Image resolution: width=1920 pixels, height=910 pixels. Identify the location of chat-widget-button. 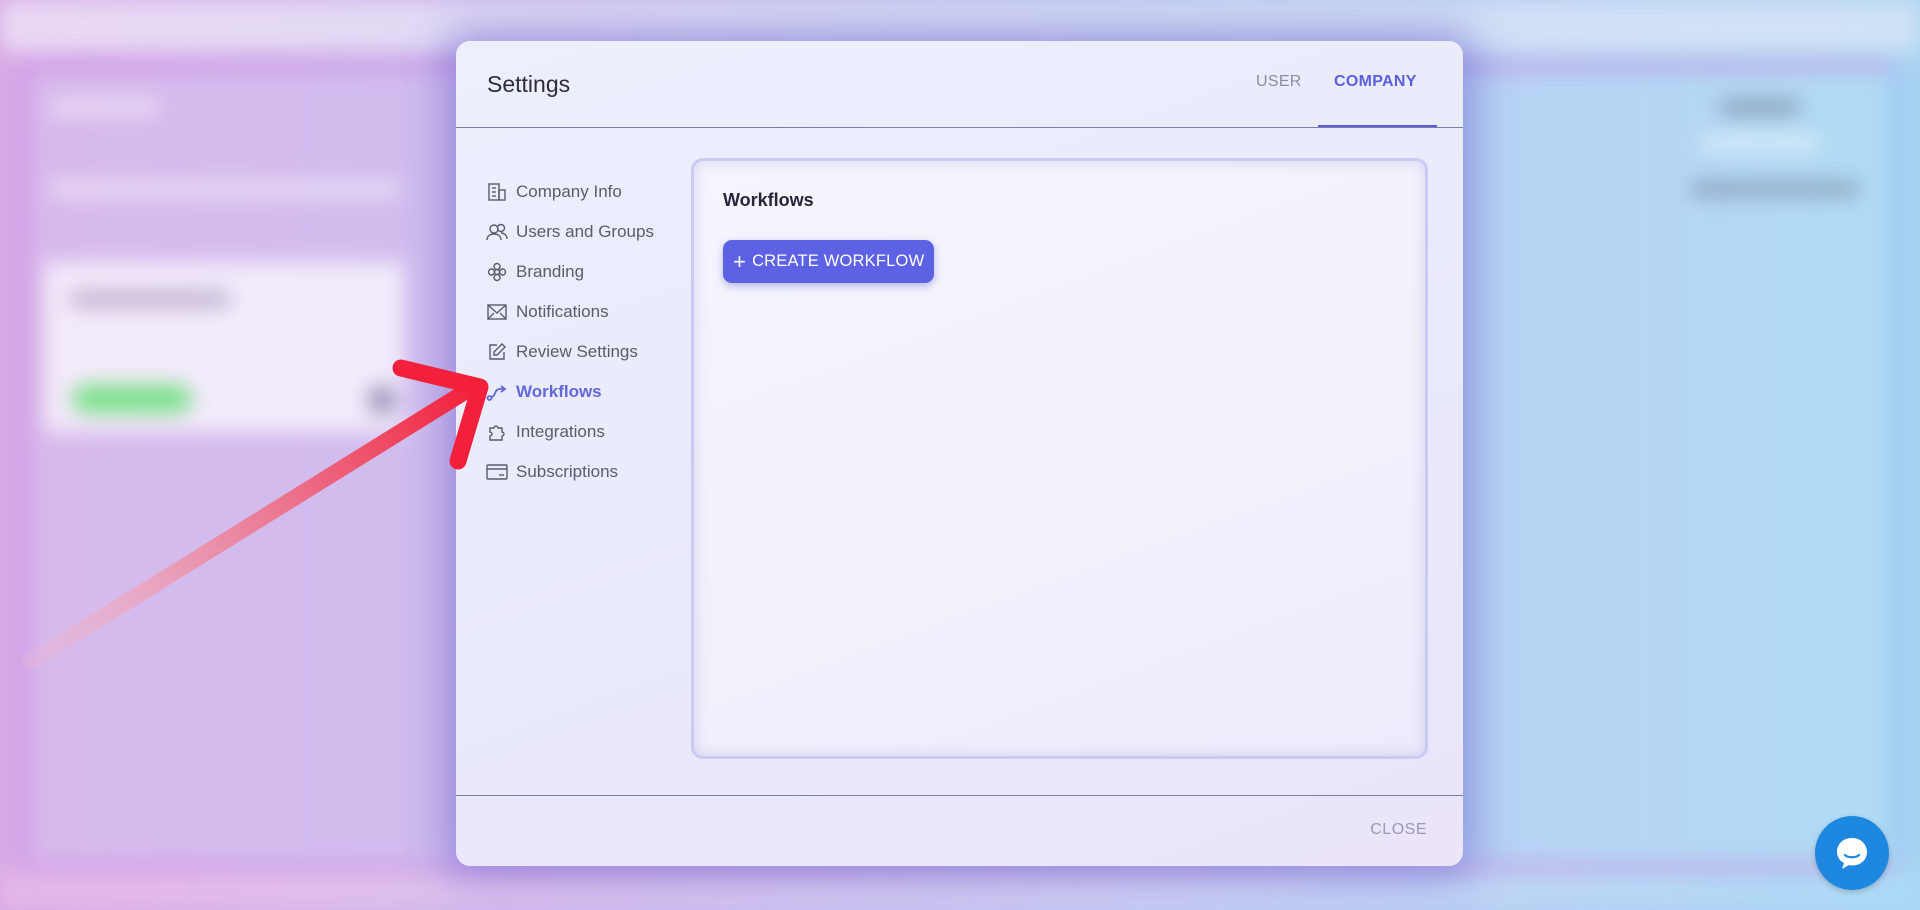
(1852, 853).